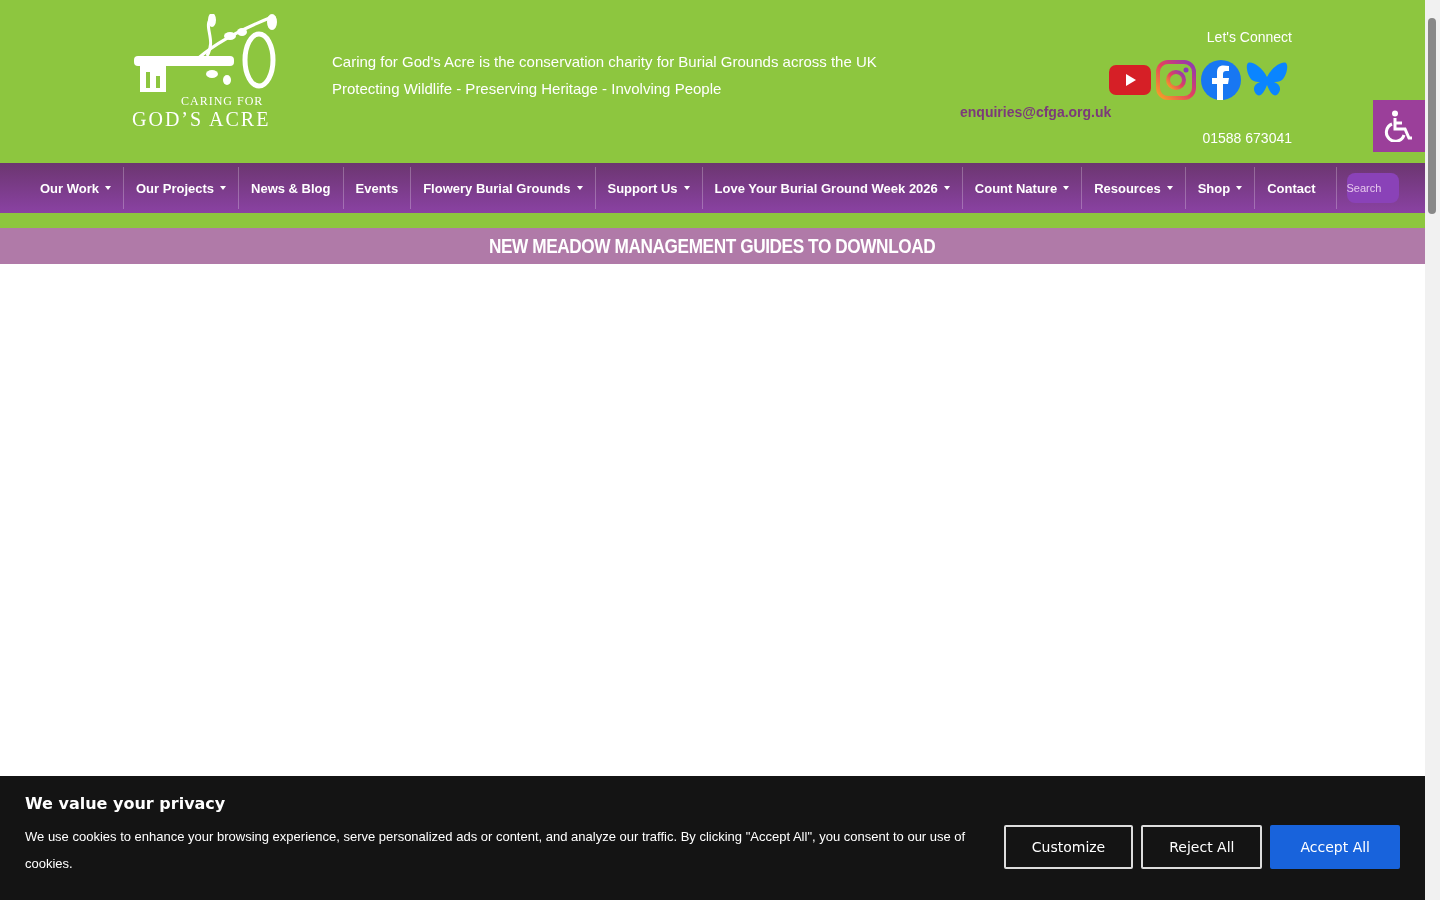 Image resolution: width=1440 pixels, height=900 pixels. What do you see at coordinates (291, 188) in the screenshot?
I see `nav-link: News & Blog` at bounding box center [291, 188].